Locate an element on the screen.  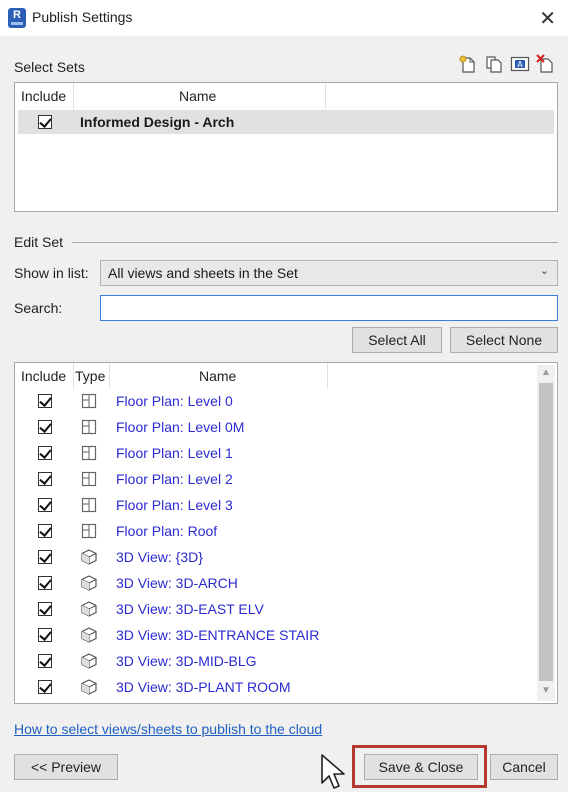
scroll-thumb is located at coordinates (546, 532).